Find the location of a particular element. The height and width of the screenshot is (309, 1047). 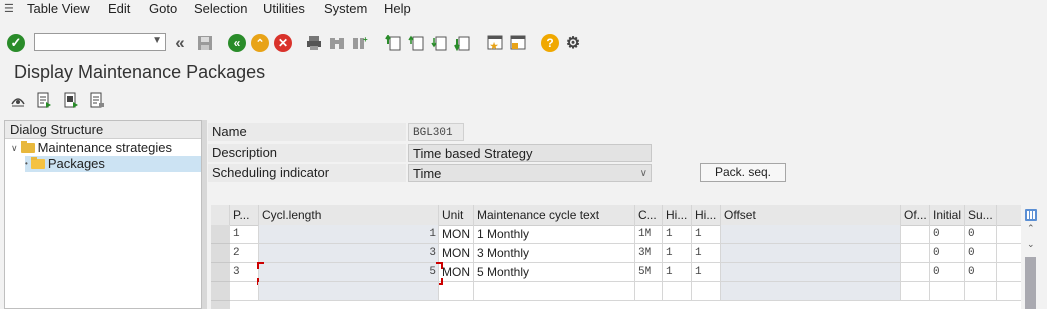

settings-gear-icon: ⚙ is located at coordinates (573, 43).